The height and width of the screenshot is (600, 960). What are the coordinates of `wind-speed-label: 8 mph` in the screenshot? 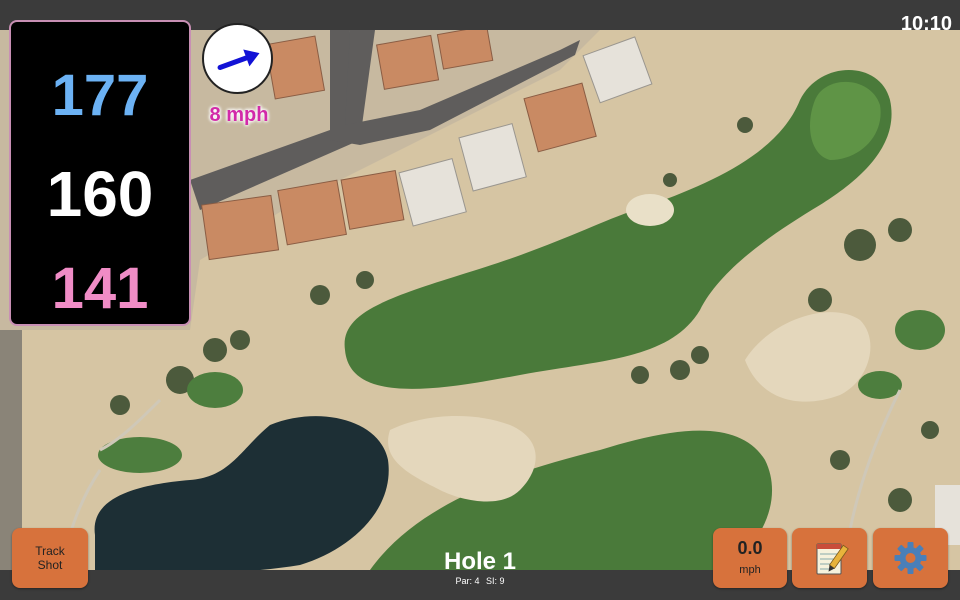 It's located at (239, 115).